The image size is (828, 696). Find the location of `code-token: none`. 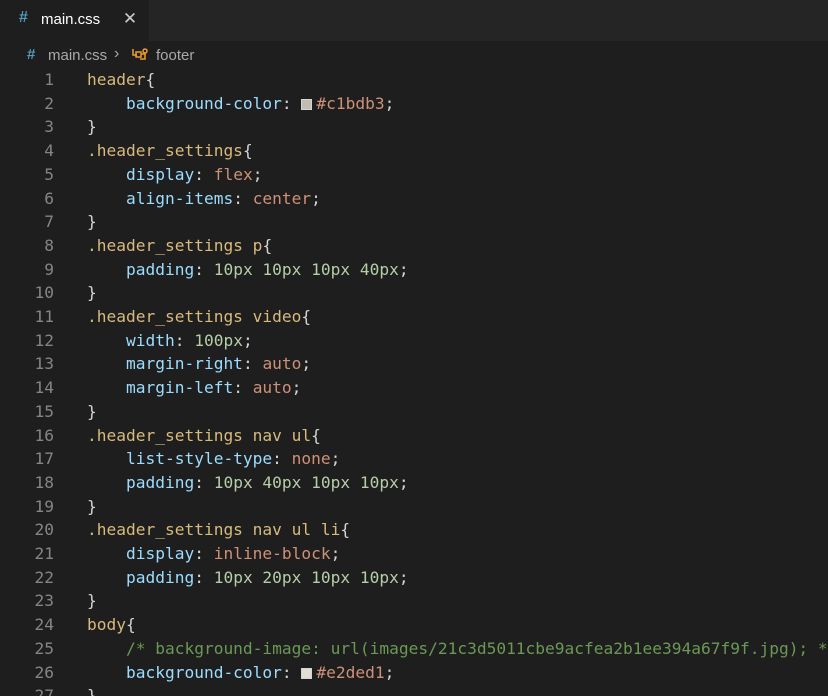

code-token: none is located at coordinates (311, 459).